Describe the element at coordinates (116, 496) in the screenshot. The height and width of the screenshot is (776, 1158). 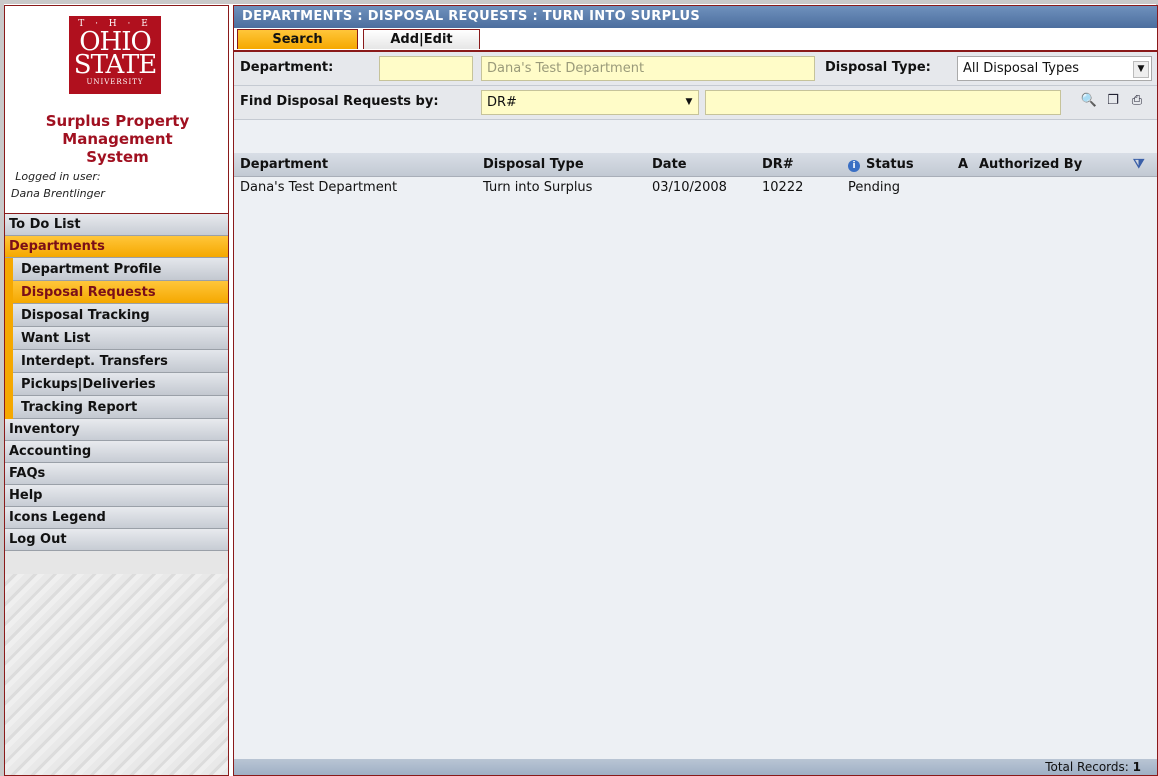
I see `nav-help: Help` at that location.